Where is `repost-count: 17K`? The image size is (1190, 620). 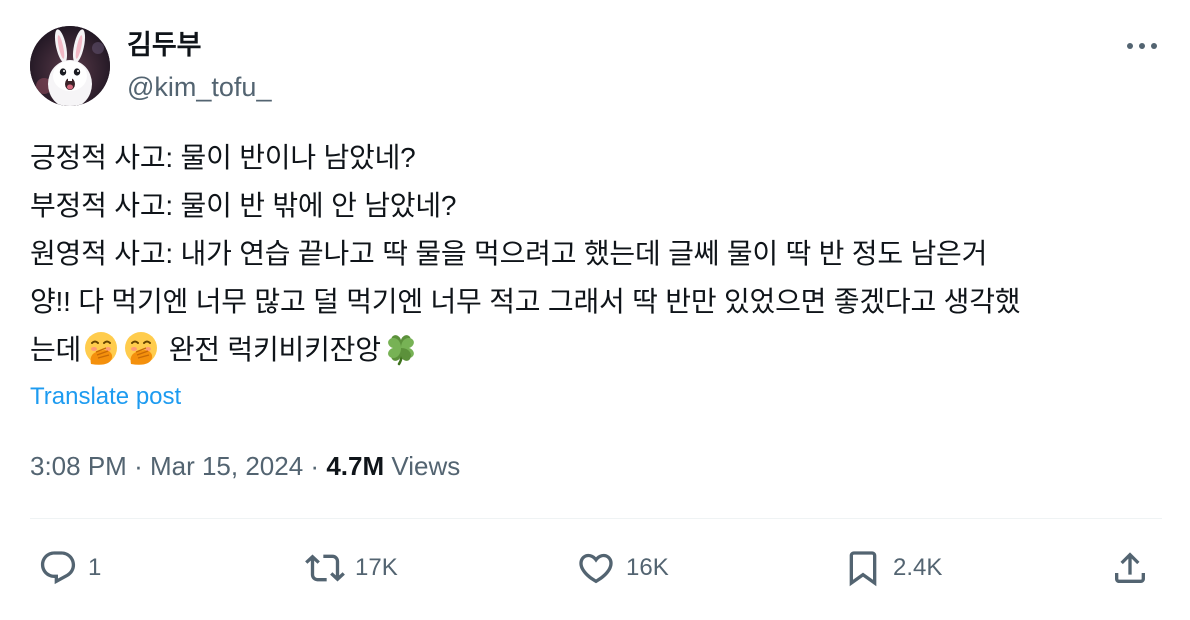
repost-count: 17K is located at coordinates (376, 567).